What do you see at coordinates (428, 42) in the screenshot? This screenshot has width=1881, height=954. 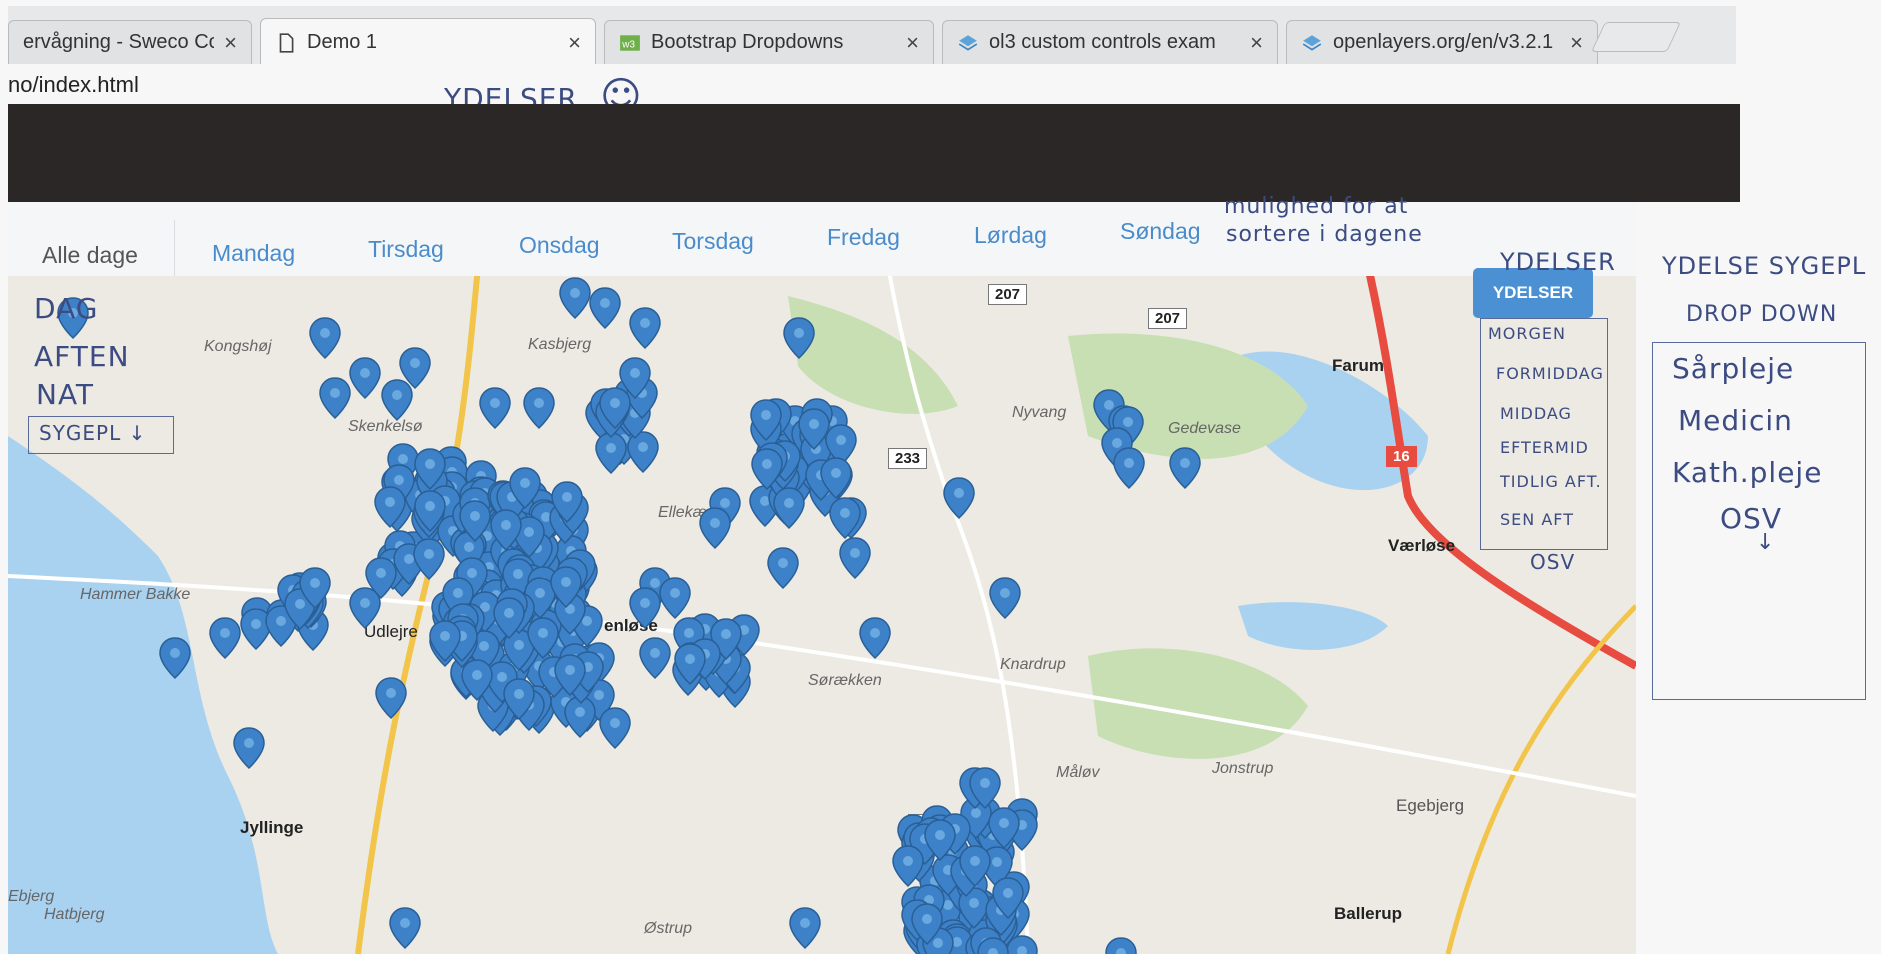 I see `tab-demo1: Demo 1 ×` at bounding box center [428, 42].